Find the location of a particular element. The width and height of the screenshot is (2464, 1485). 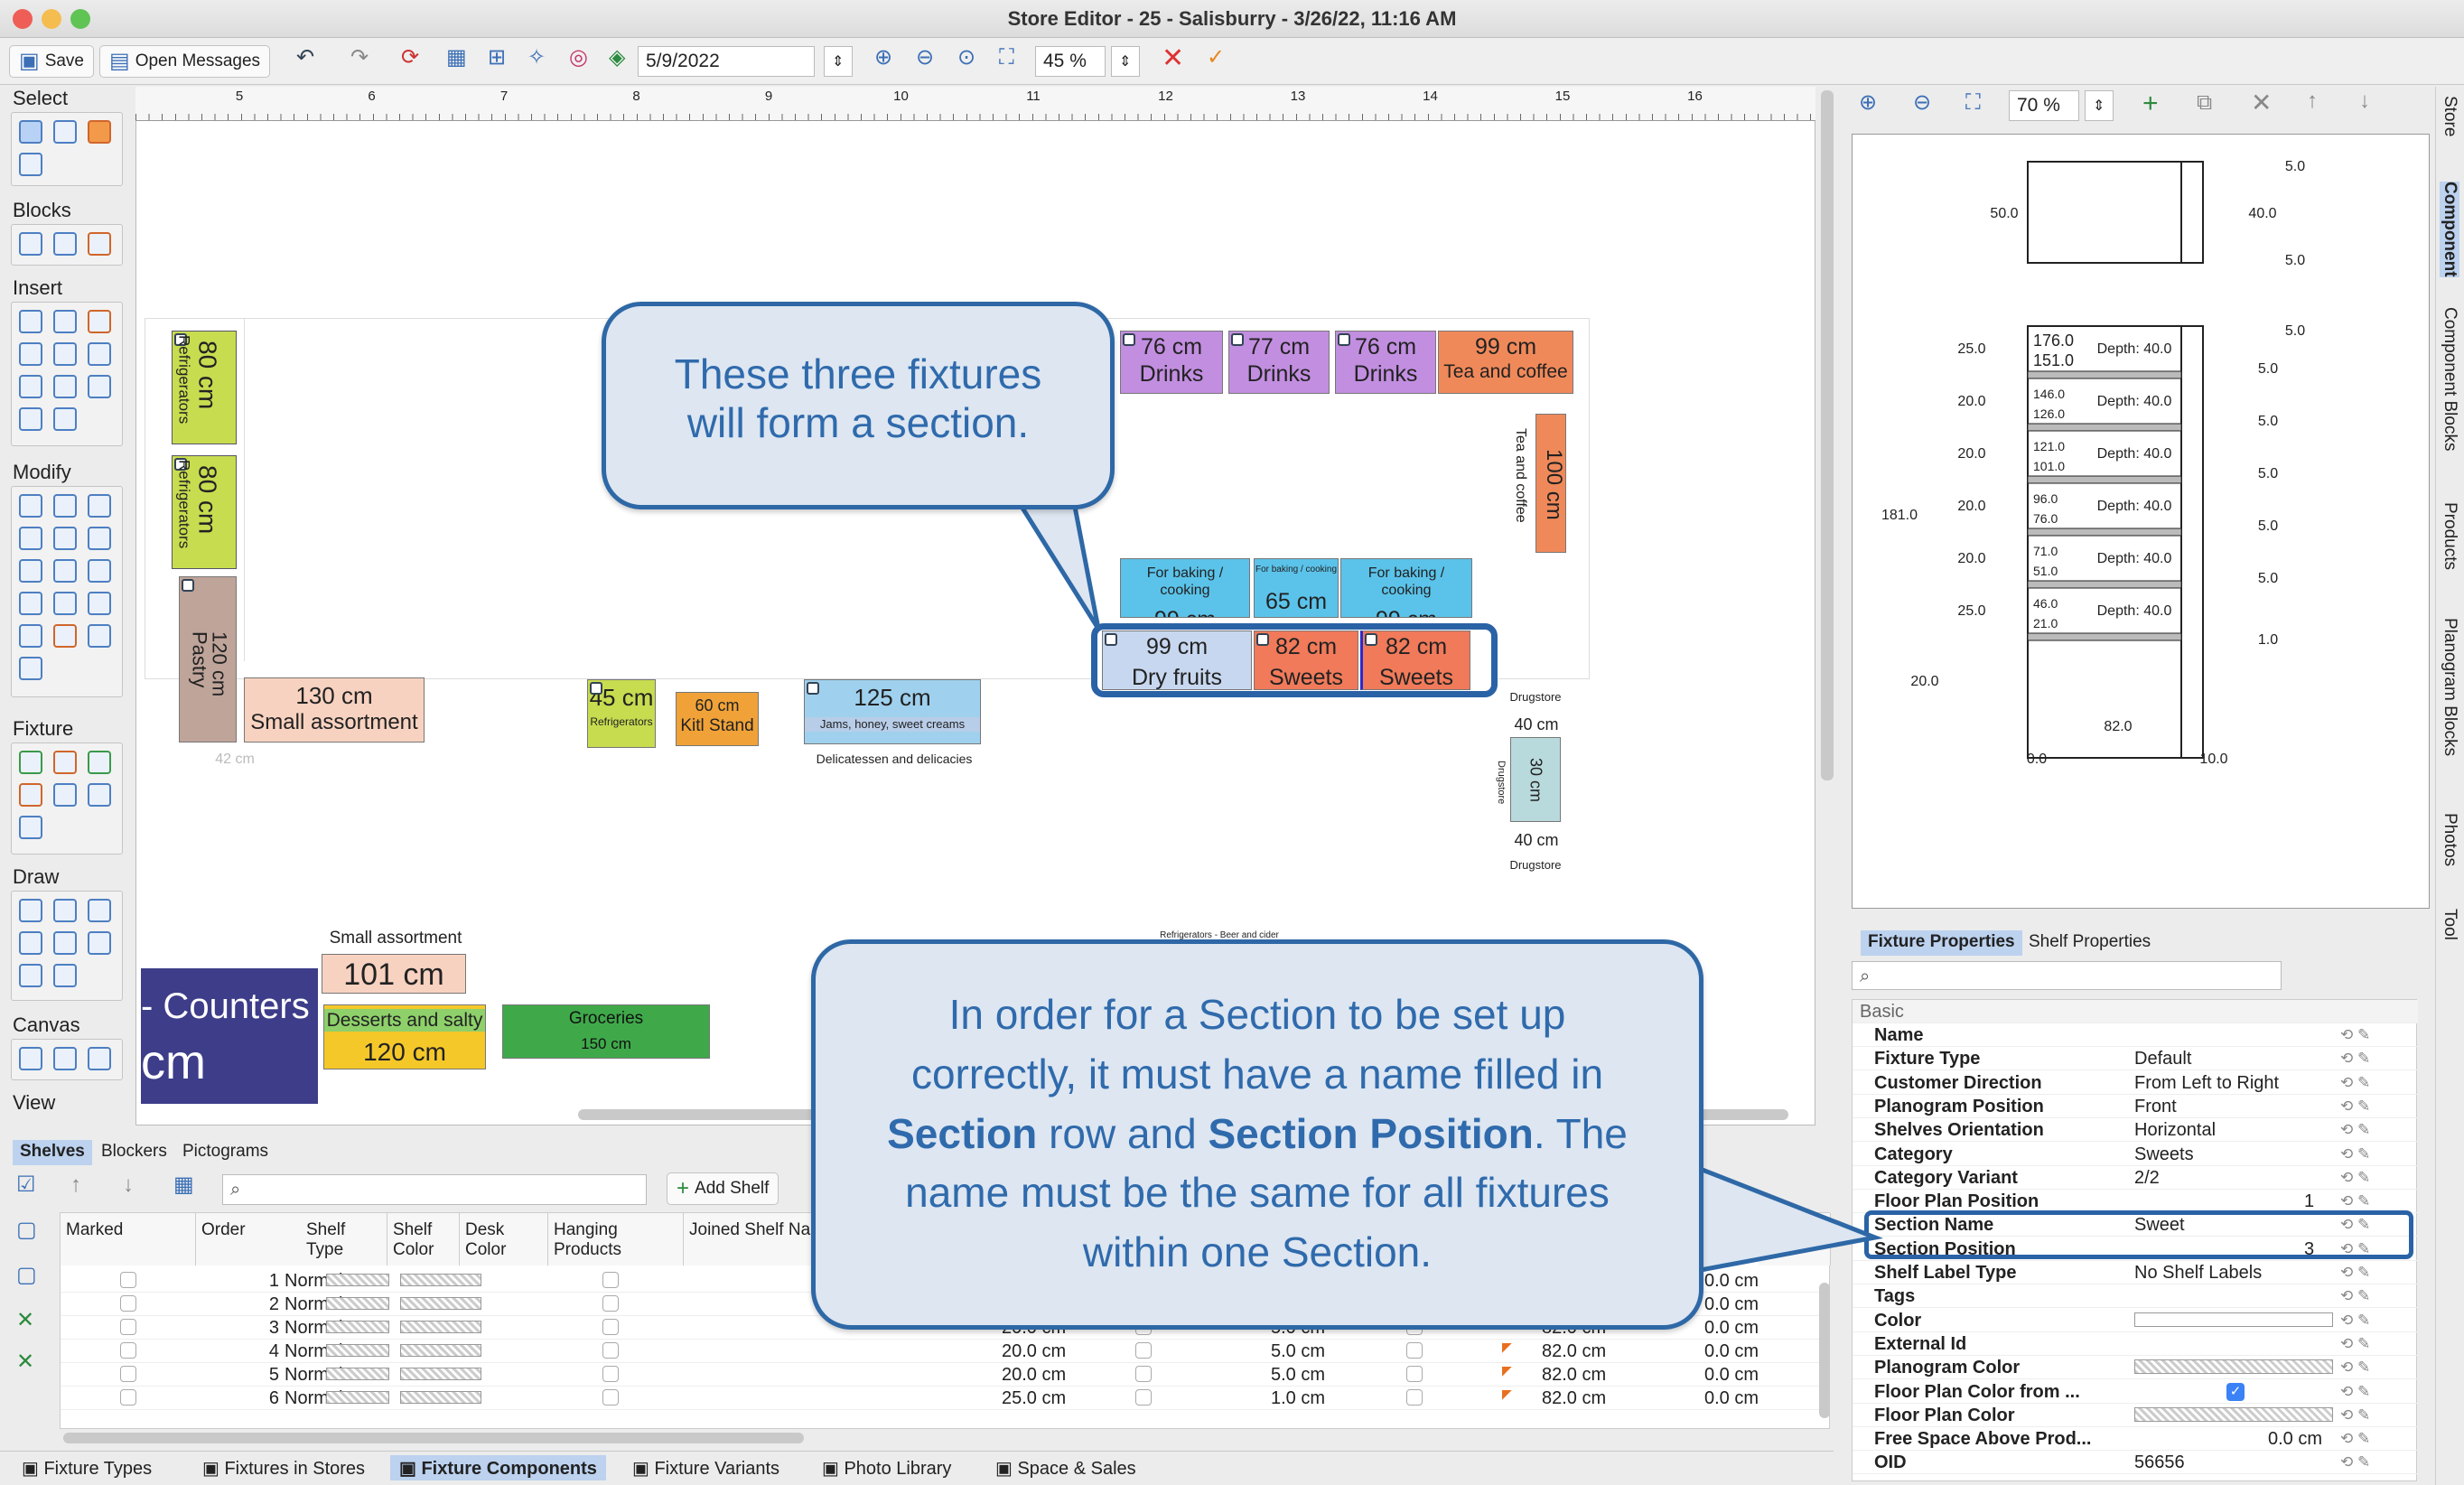

magic-icon: ✧ is located at coordinates (536, 58).